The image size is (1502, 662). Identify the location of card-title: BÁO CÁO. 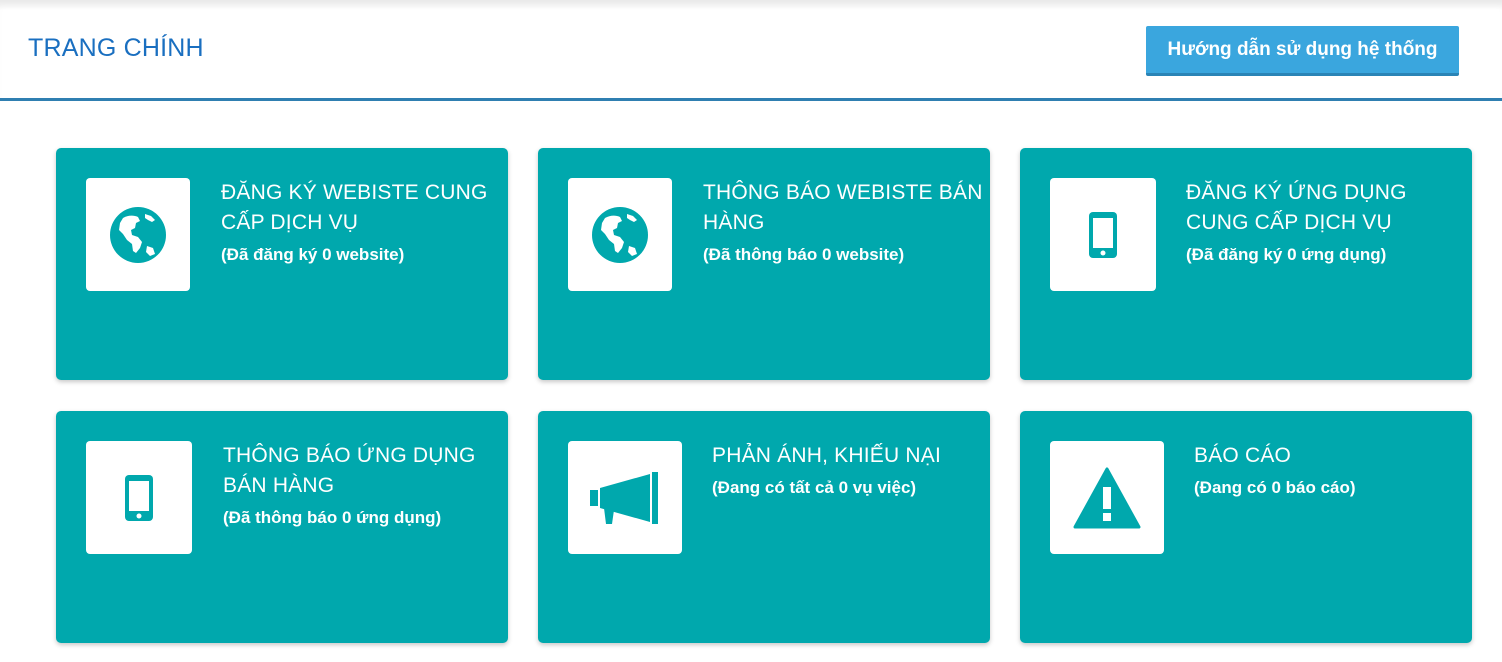
(1243, 455).